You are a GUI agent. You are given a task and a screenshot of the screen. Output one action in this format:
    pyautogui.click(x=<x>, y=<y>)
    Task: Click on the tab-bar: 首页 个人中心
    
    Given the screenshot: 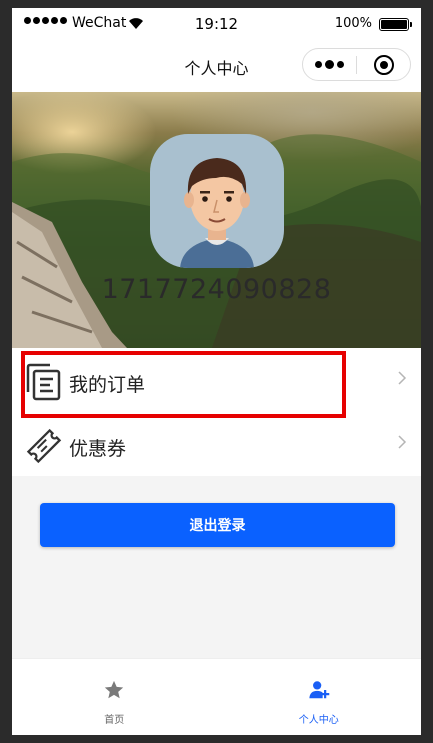 What is the action you would take?
    pyautogui.click(x=216, y=696)
    